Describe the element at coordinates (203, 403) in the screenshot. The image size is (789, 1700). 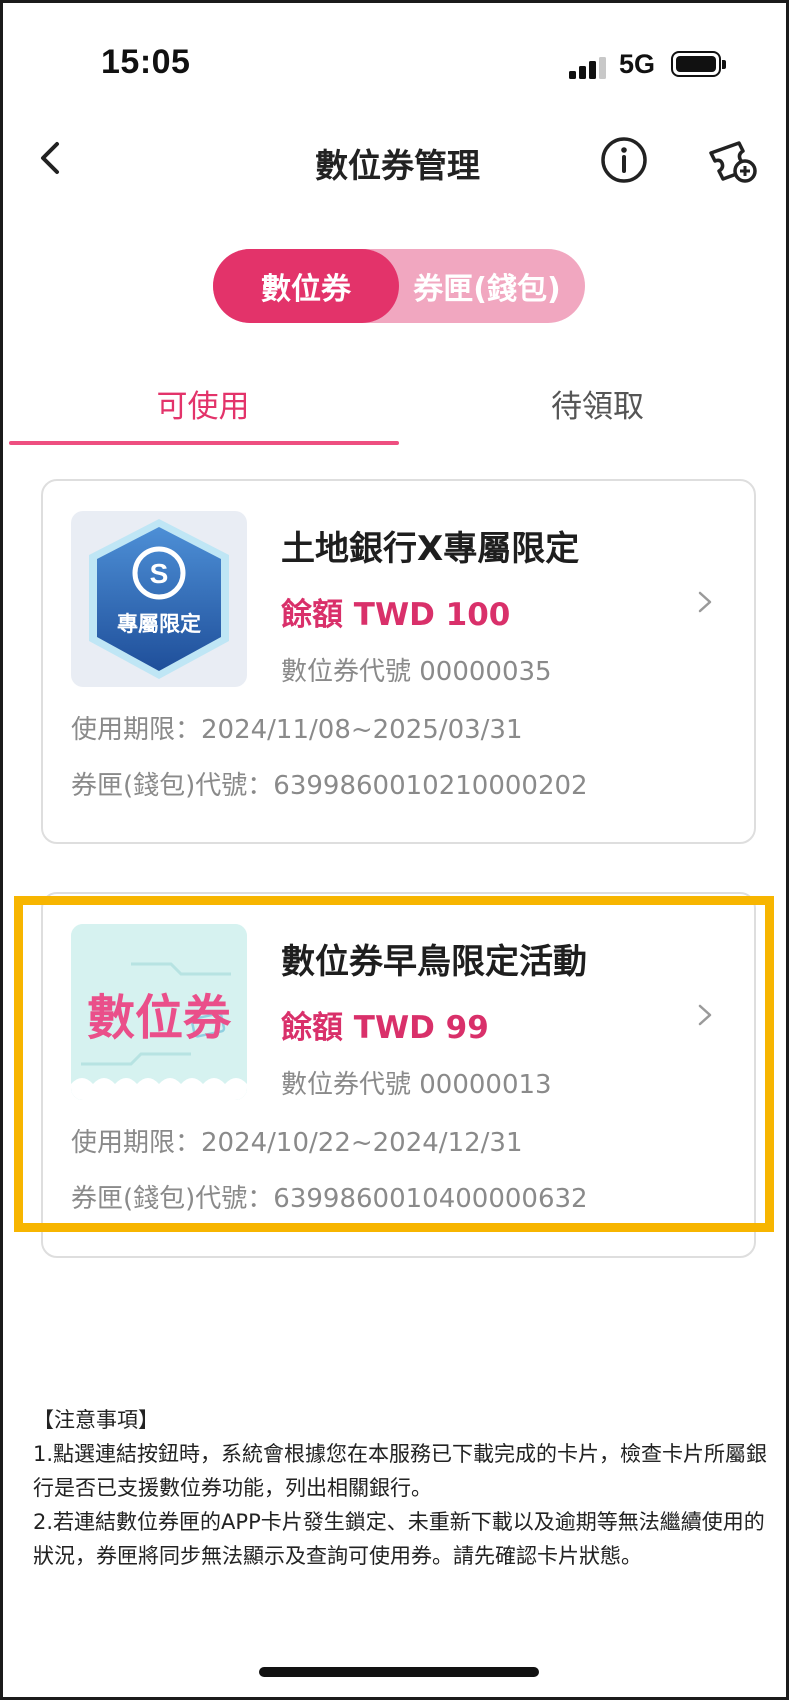
I see `tab-available: 可使用` at that location.